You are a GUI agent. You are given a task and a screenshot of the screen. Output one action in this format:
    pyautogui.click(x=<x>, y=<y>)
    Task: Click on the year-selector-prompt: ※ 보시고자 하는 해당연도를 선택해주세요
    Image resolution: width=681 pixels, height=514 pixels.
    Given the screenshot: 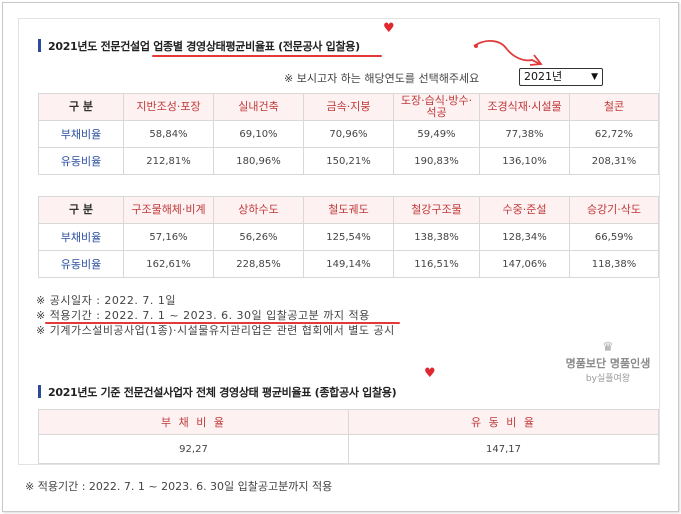 What is the action you would take?
    pyautogui.click(x=382, y=78)
    